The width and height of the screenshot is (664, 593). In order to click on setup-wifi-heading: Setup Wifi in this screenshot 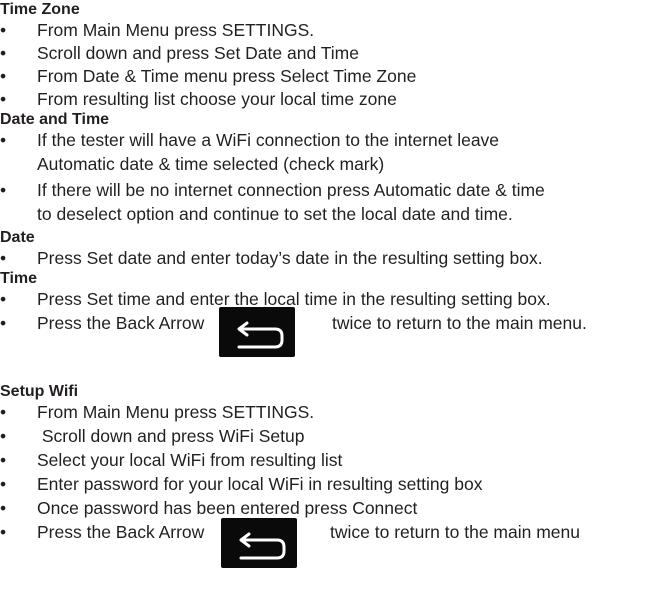, I will do `click(39, 391)`.